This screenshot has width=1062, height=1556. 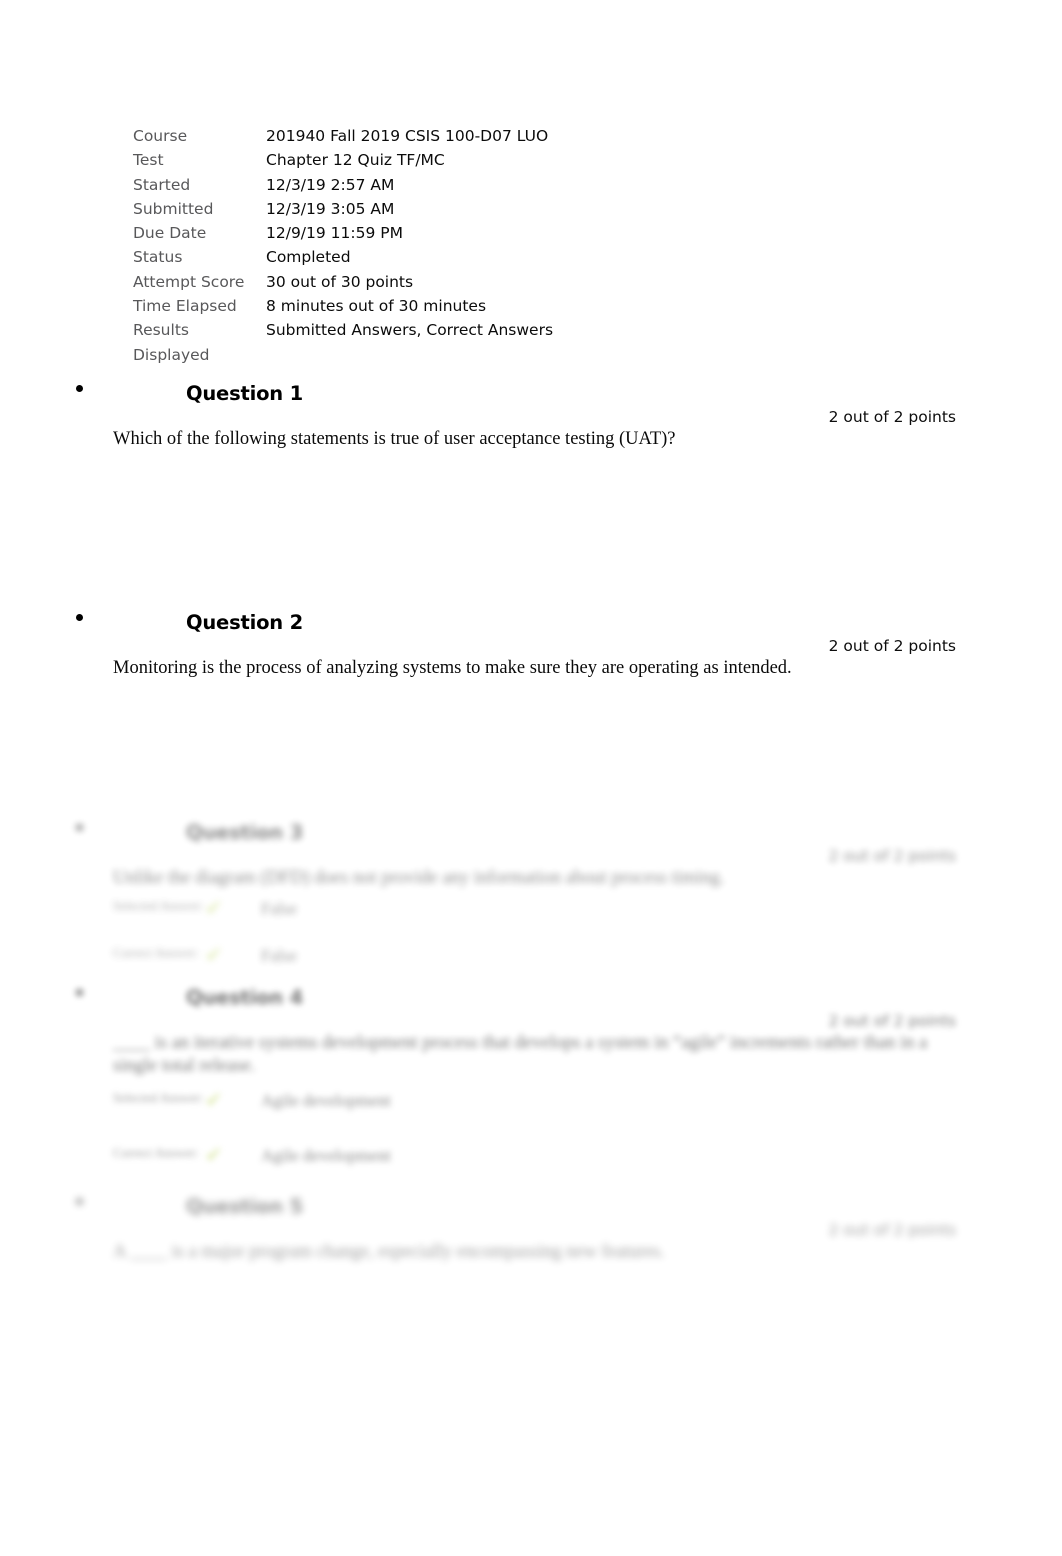 I want to click on summary-row-status: Status Completed, so click(x=368, y=257).